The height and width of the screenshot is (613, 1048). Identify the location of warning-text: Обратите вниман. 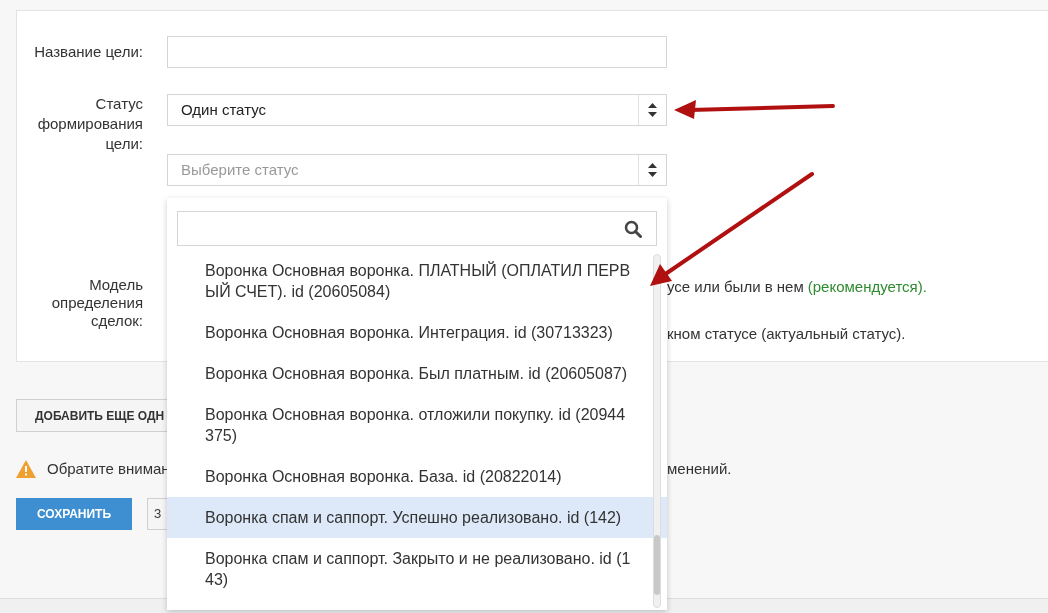
(108, 468).